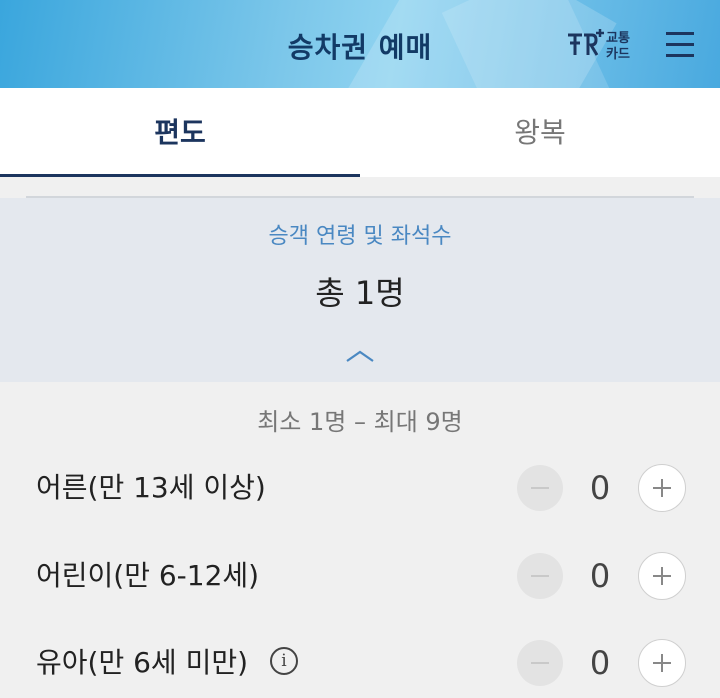 This screenshot has height=698, width=720. I want to click on passenger-range: 최소 1명 – 최대 9명, so click(360, 422).